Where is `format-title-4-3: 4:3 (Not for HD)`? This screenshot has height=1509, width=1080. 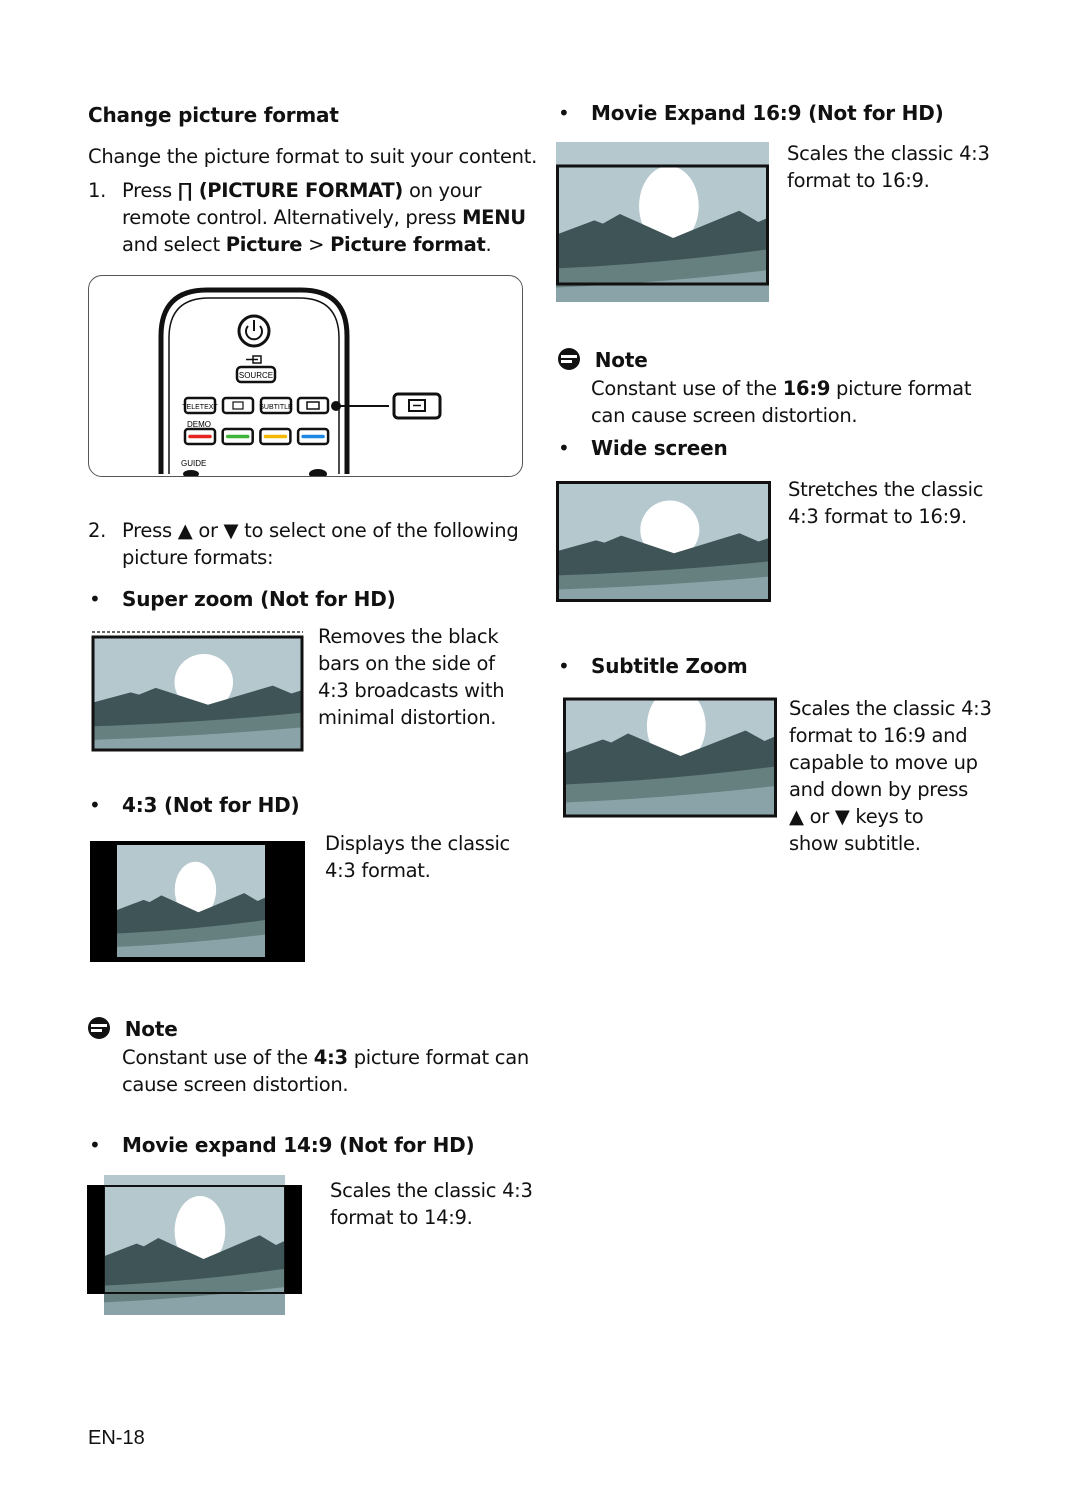 format-title-4-3: 4:3 (Not for HD) is located at coordinates (194, 805).